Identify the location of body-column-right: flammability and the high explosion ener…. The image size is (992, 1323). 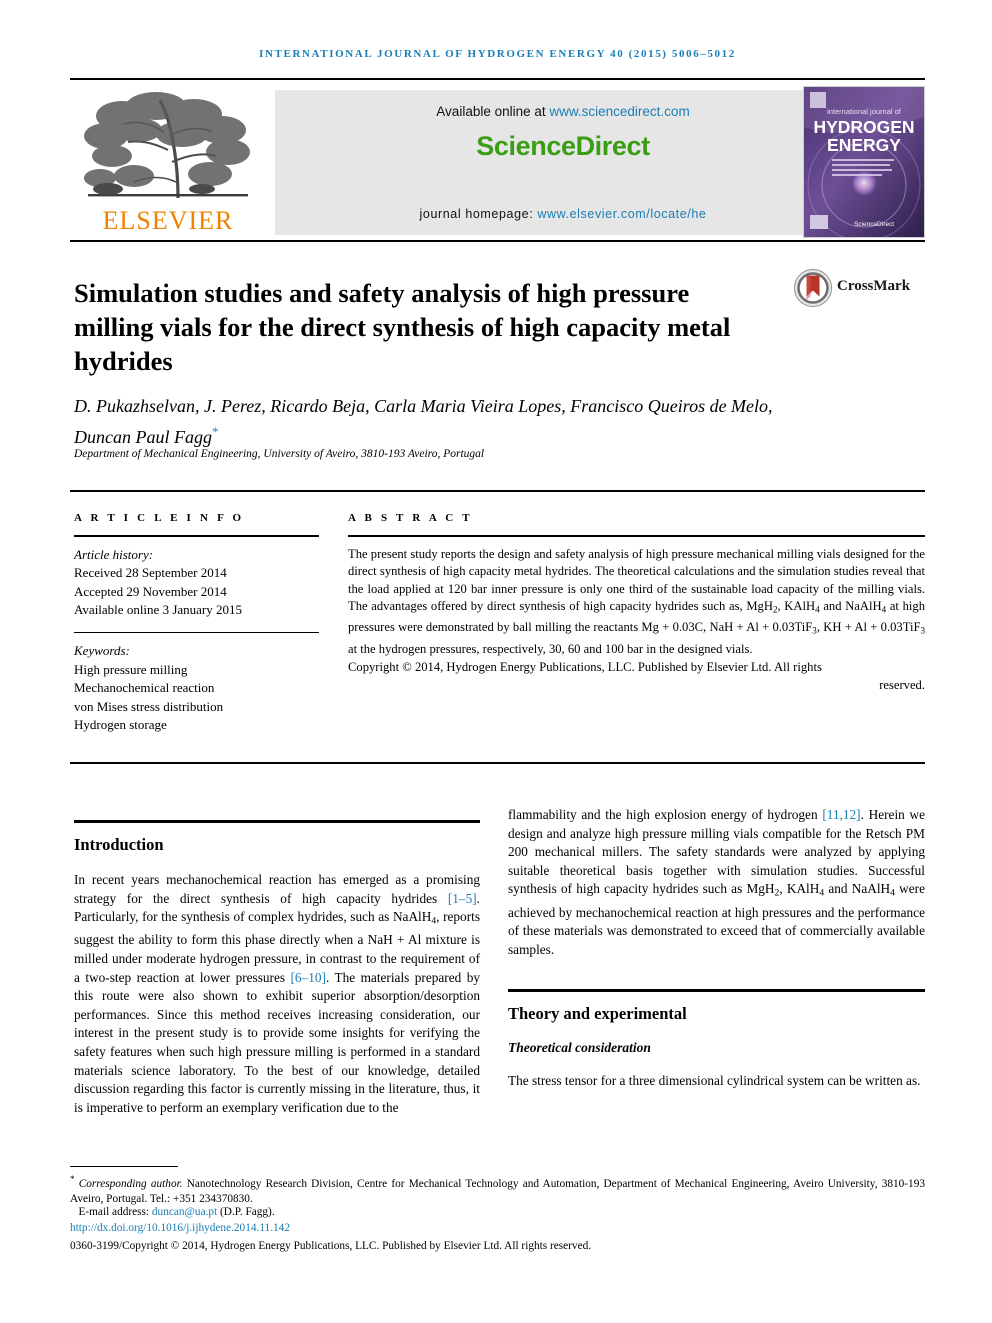
(716, 948).